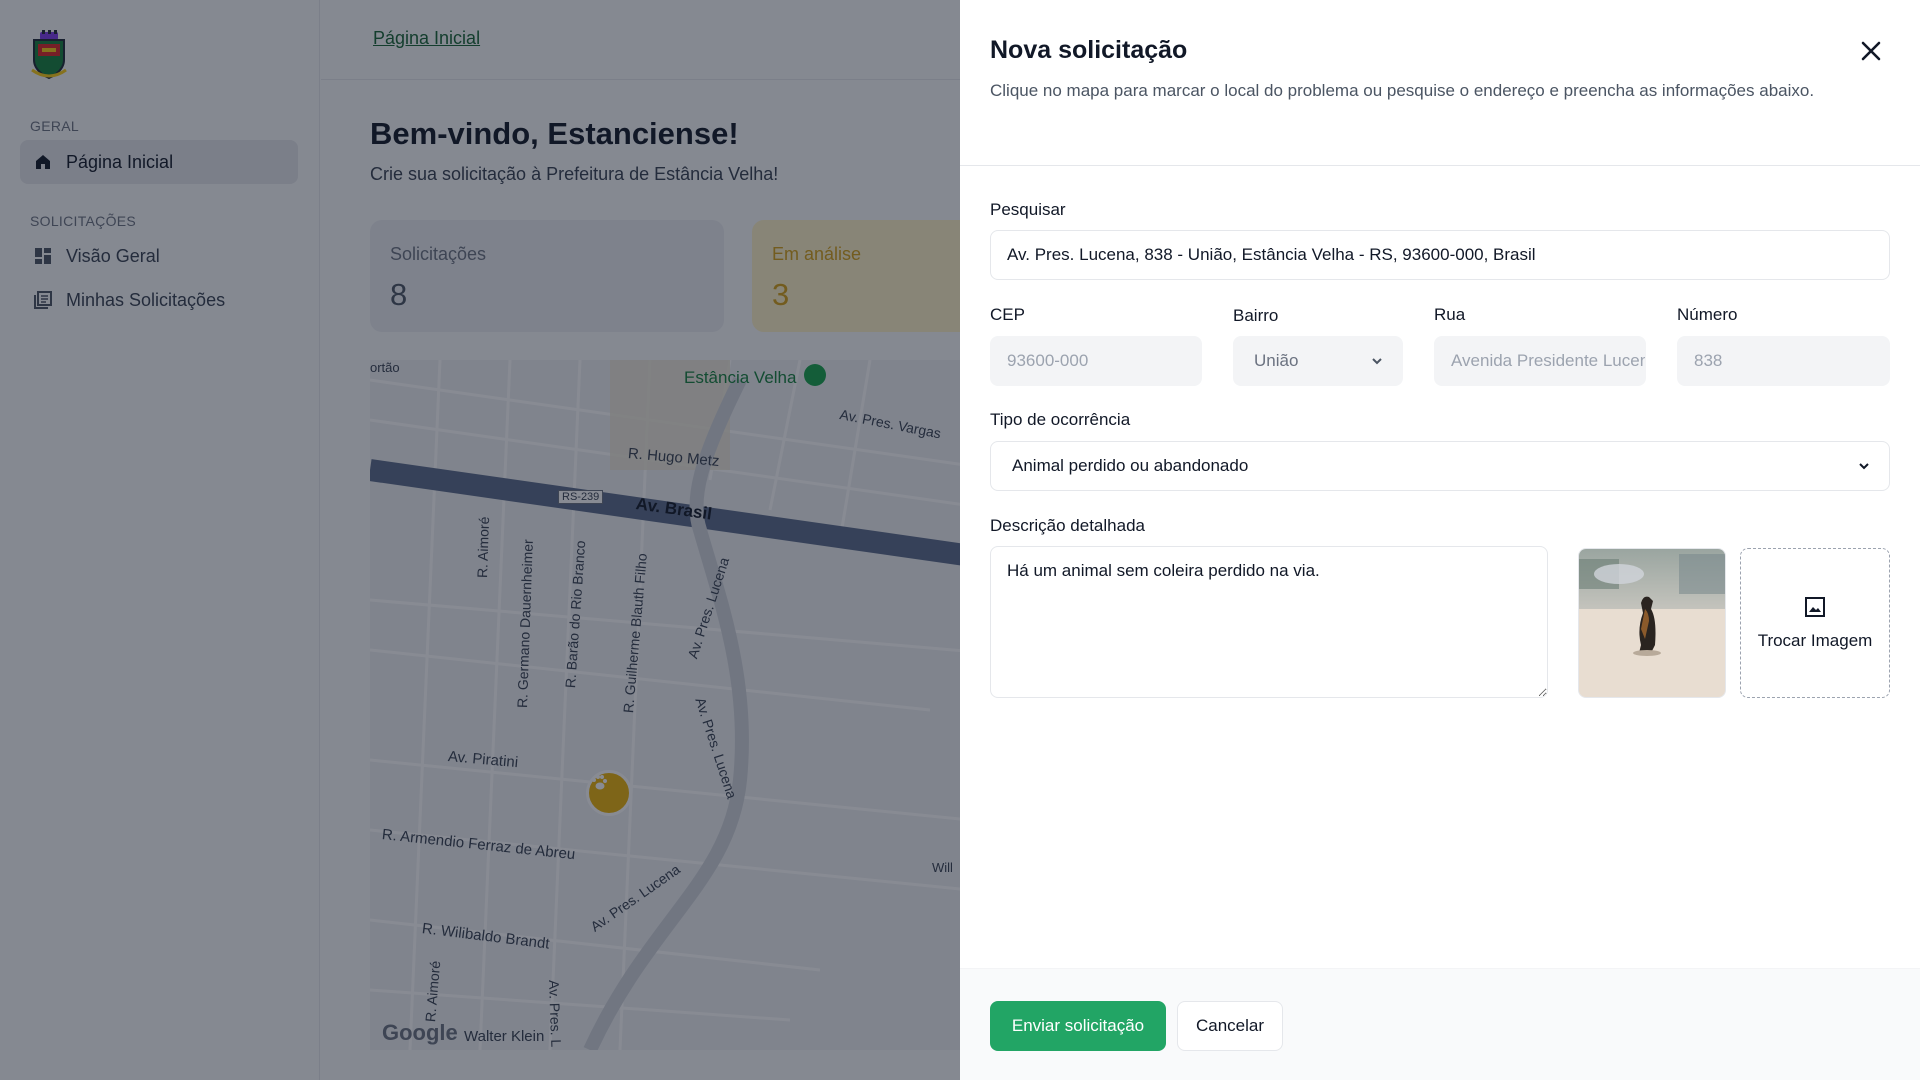 The width and height of the screenshot is (1920, 1080). Describe the element at coordinates (1089, 50) in the screenshot. I see `panel-title: Nova solicitação` at that location.